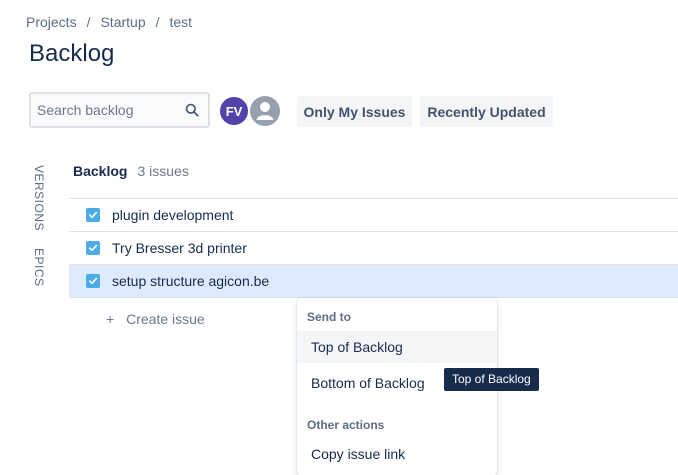 This screenshot has width=678, height=475. Describe the element at coordinates (122, 22) in the screenshot. I see `breadcrumb-startup: Startup` at that location.